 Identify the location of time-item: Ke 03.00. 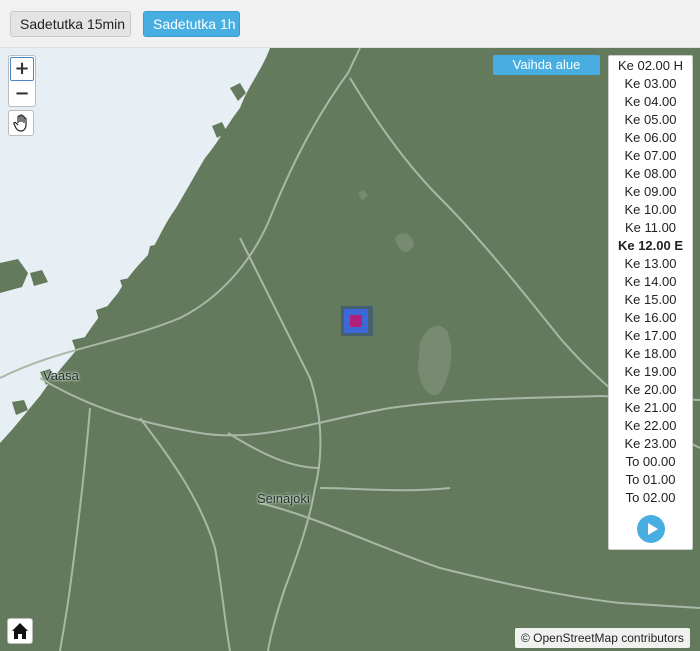
(650, 84).